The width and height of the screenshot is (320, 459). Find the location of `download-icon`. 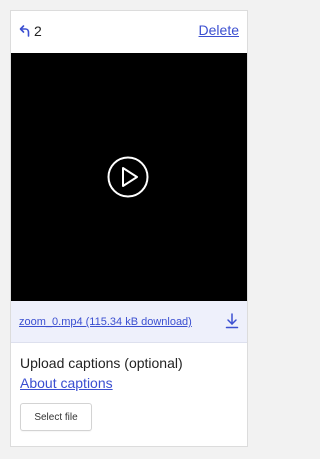

download-icon is located at coordinates (232, 321).